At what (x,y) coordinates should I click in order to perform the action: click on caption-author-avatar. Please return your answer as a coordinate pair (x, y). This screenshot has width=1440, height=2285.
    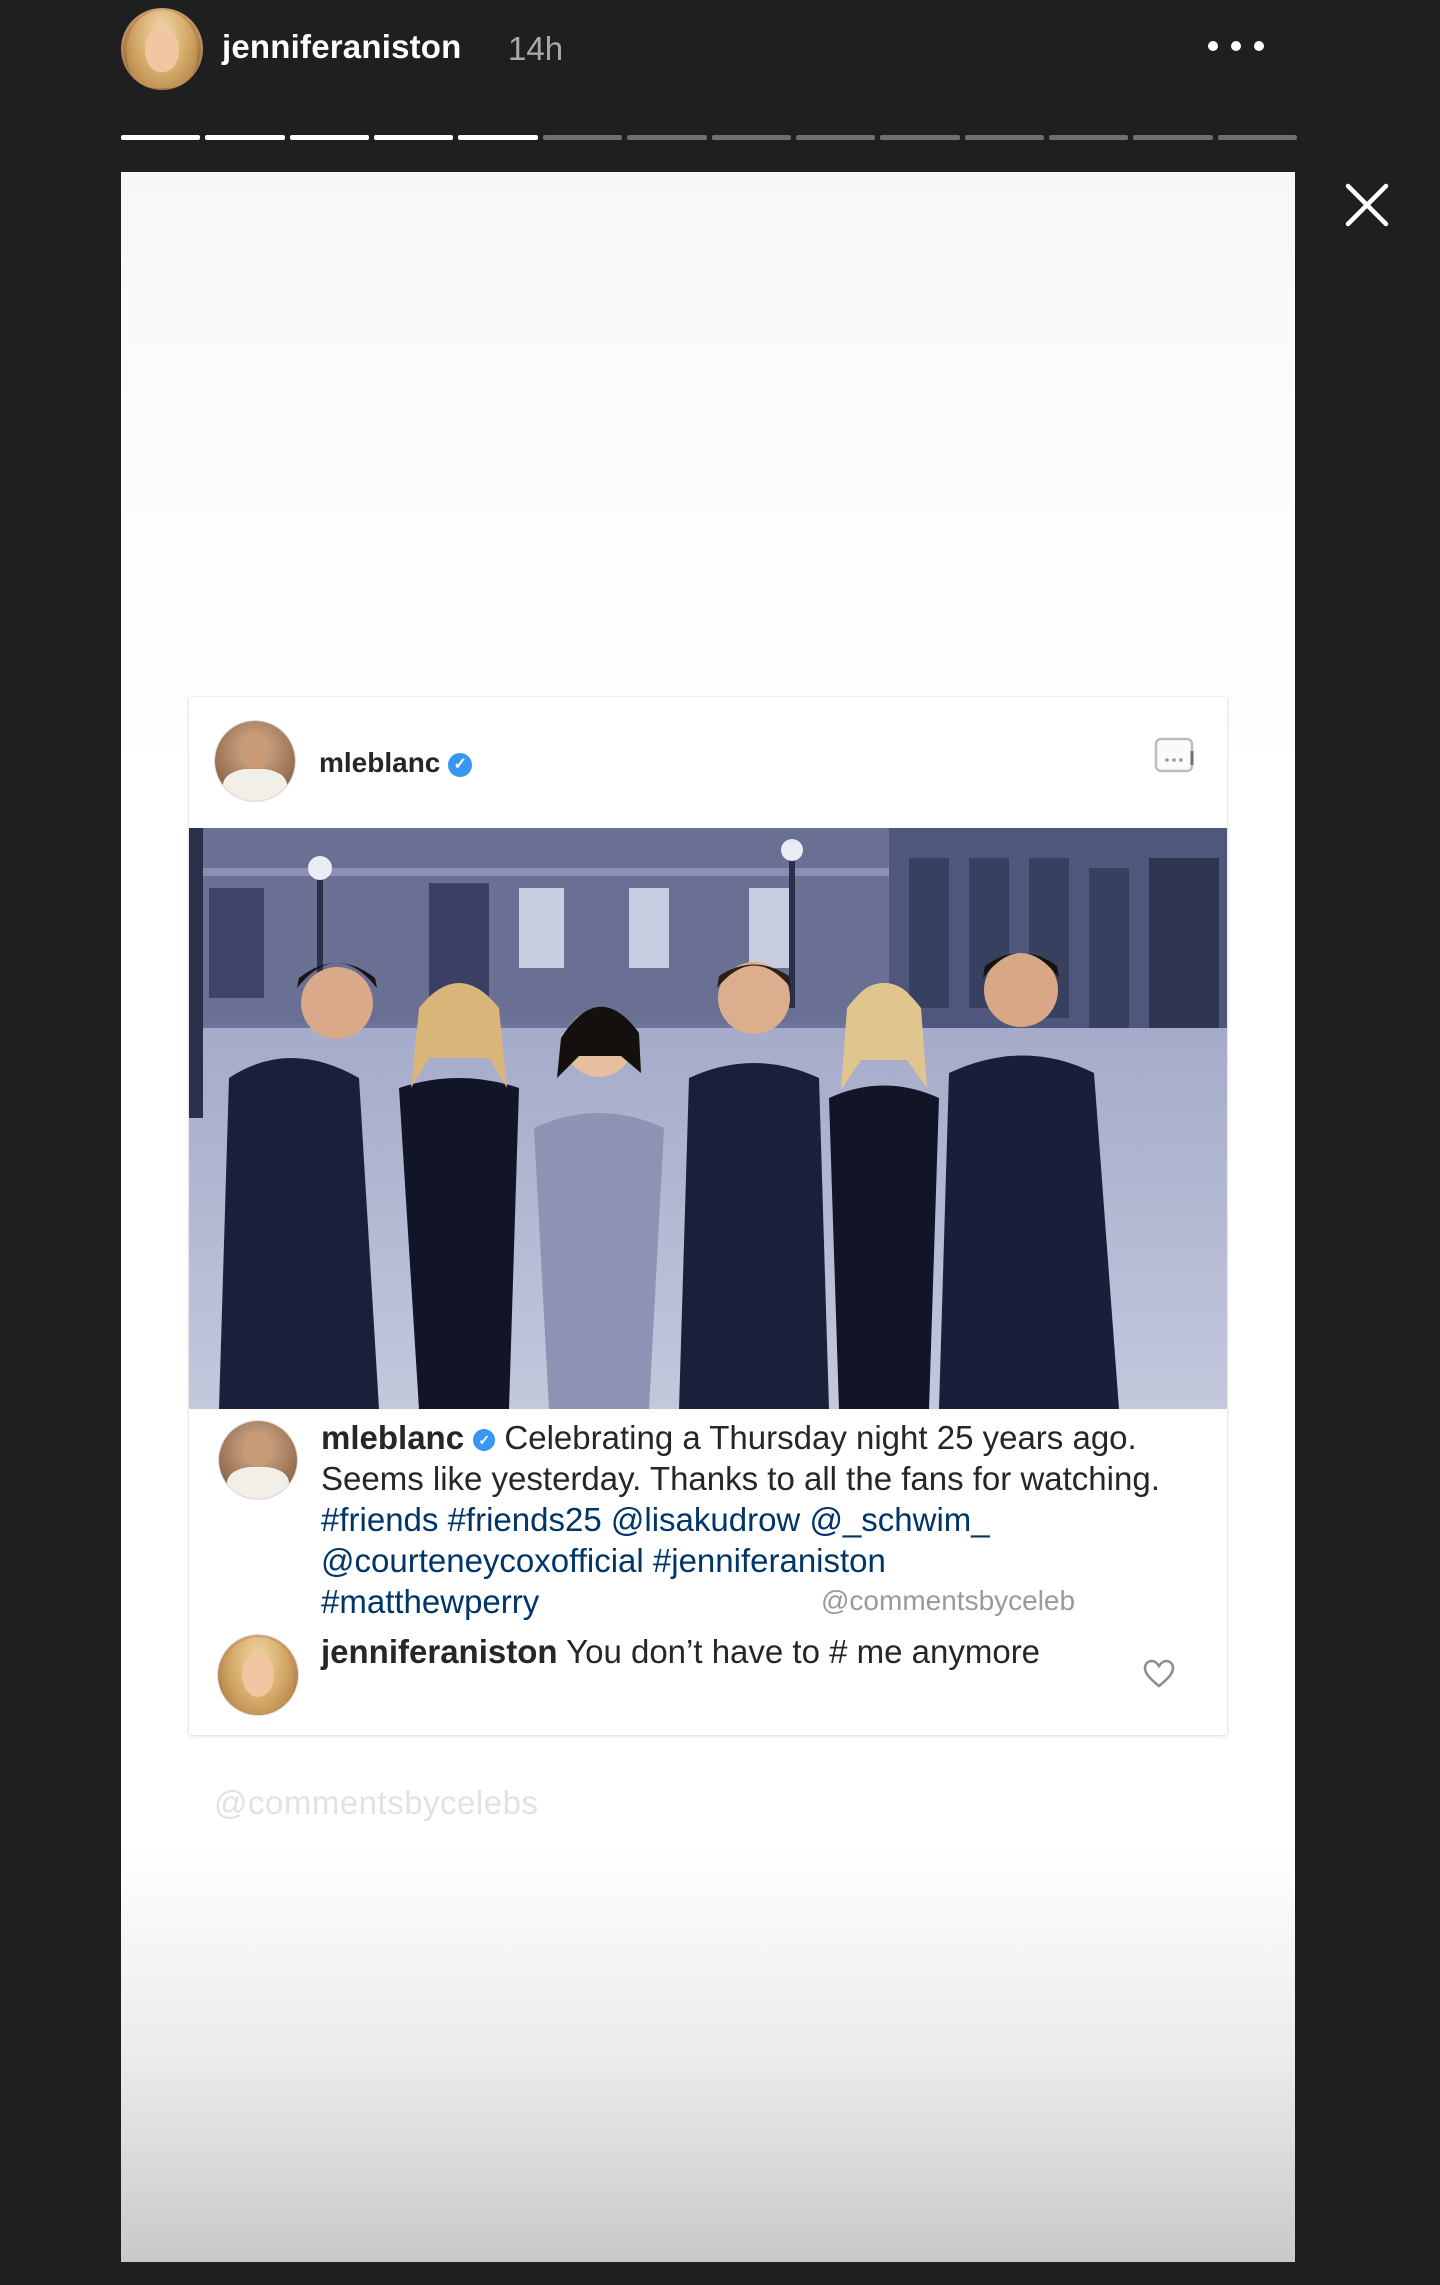
    Looking at the image, I should click on (258, 1460).